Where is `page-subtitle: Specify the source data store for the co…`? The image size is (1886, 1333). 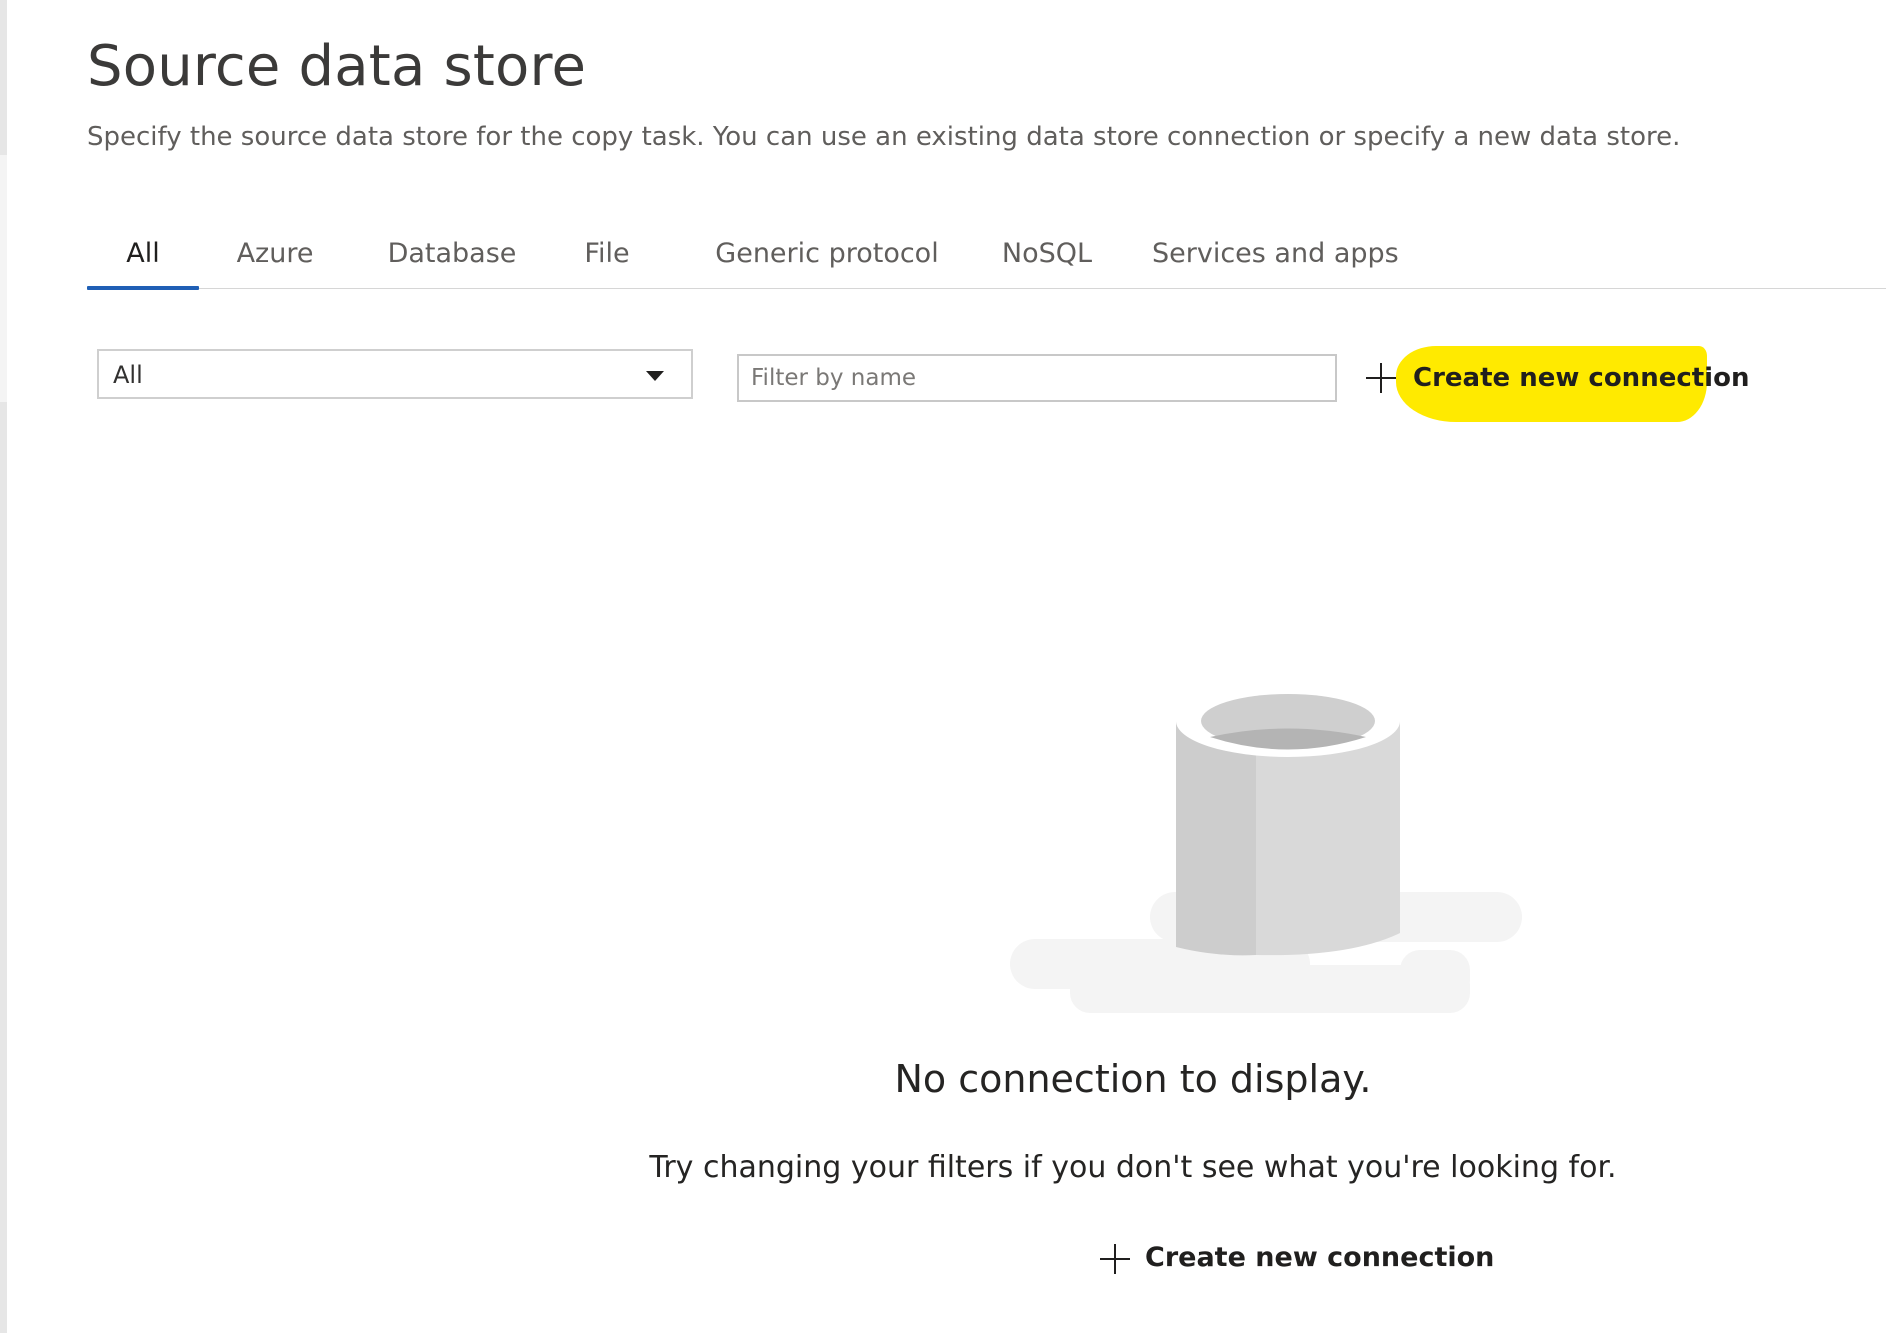
page-subtitle: Specify the source data store for the co… is located at coordinates (884, 137).